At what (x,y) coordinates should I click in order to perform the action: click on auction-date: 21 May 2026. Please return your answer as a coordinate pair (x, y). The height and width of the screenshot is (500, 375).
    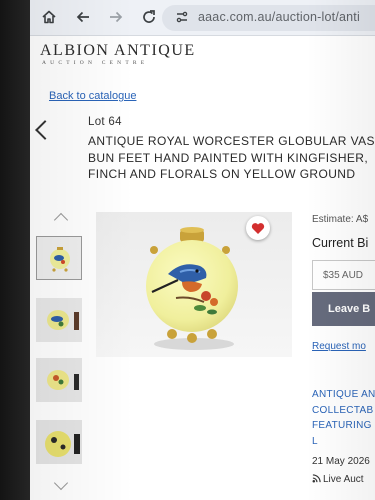
    Looking at the image, I should click on (341, 461).